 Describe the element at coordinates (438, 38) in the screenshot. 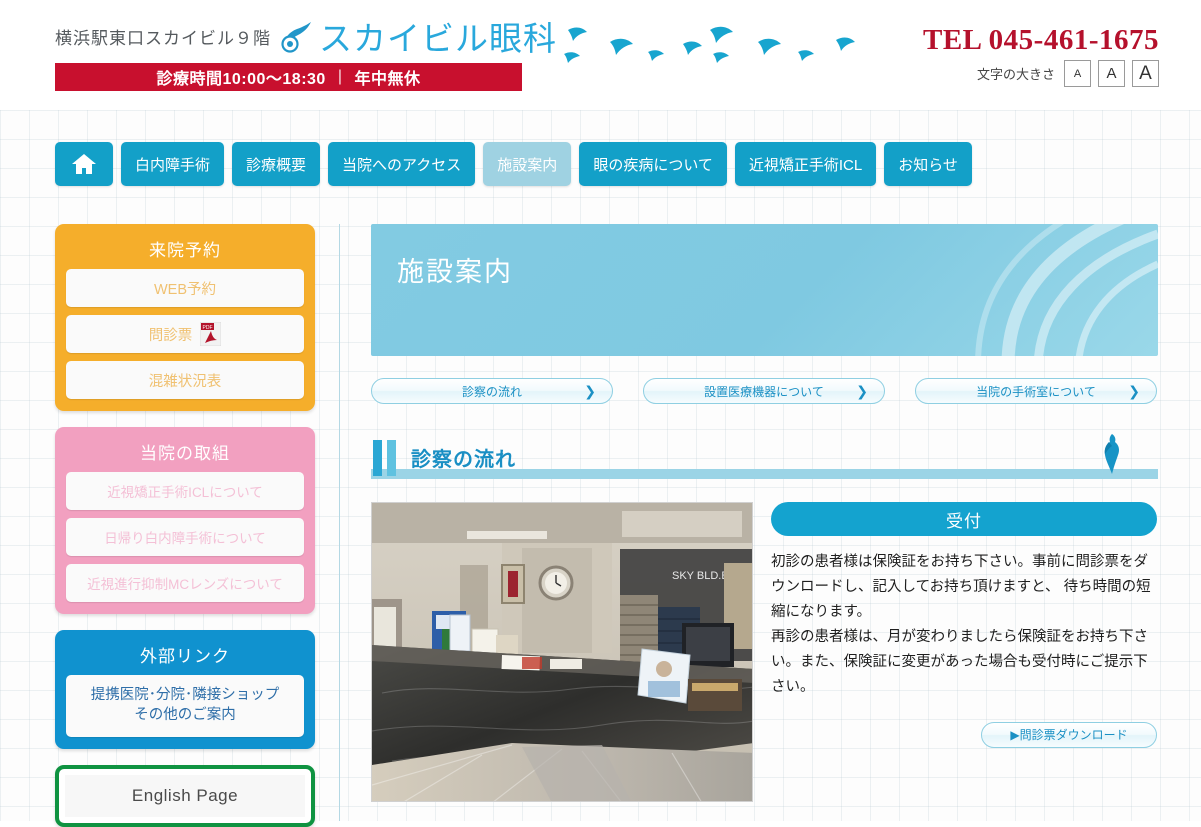

I see `site-name: スカイビル眼科` at that location.